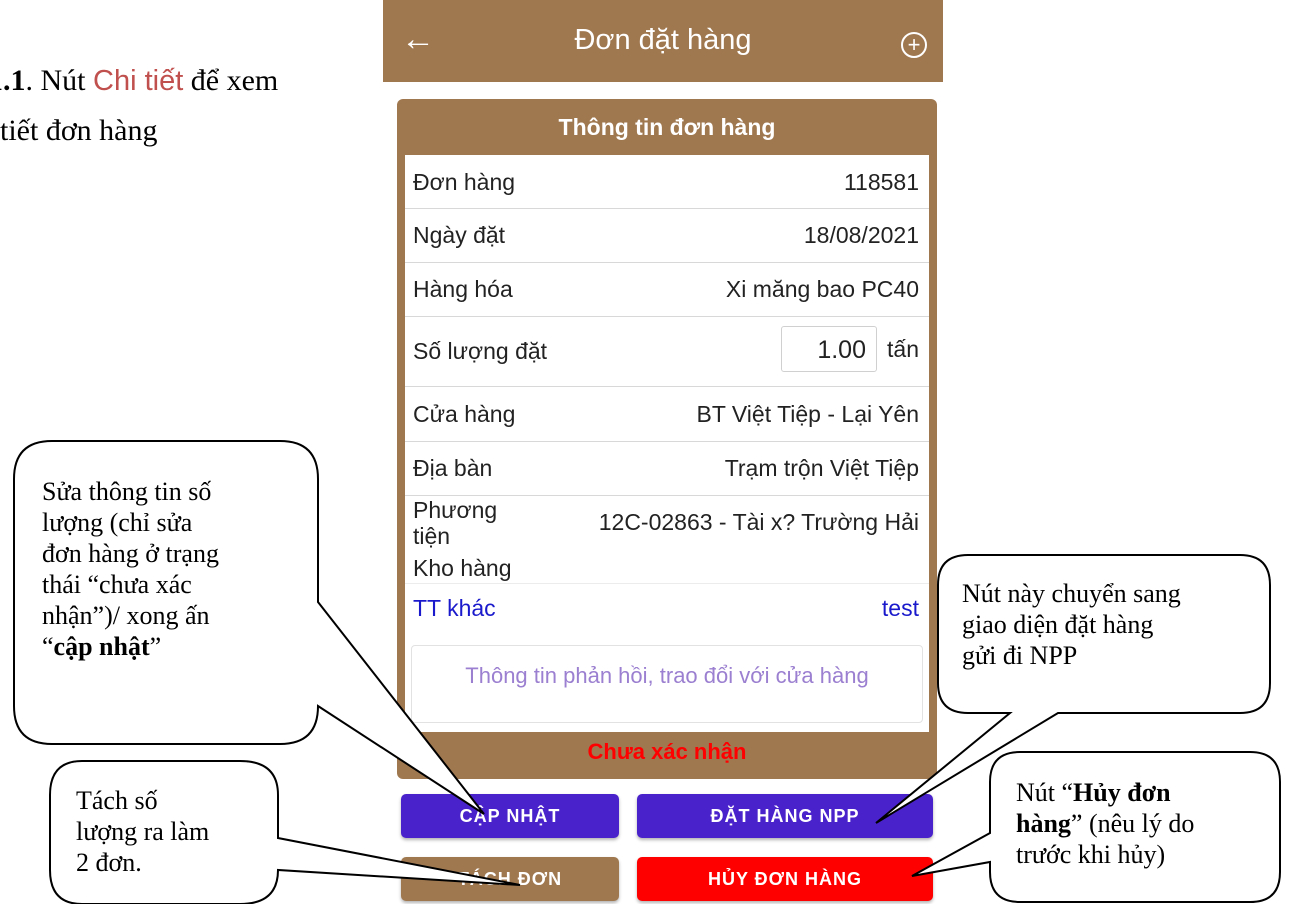 Image resolution: width=1294 pixels, height=904 pixels. I want to click on edit-callout-line5: nhận”)/ xong ấn, so click(126, 615).